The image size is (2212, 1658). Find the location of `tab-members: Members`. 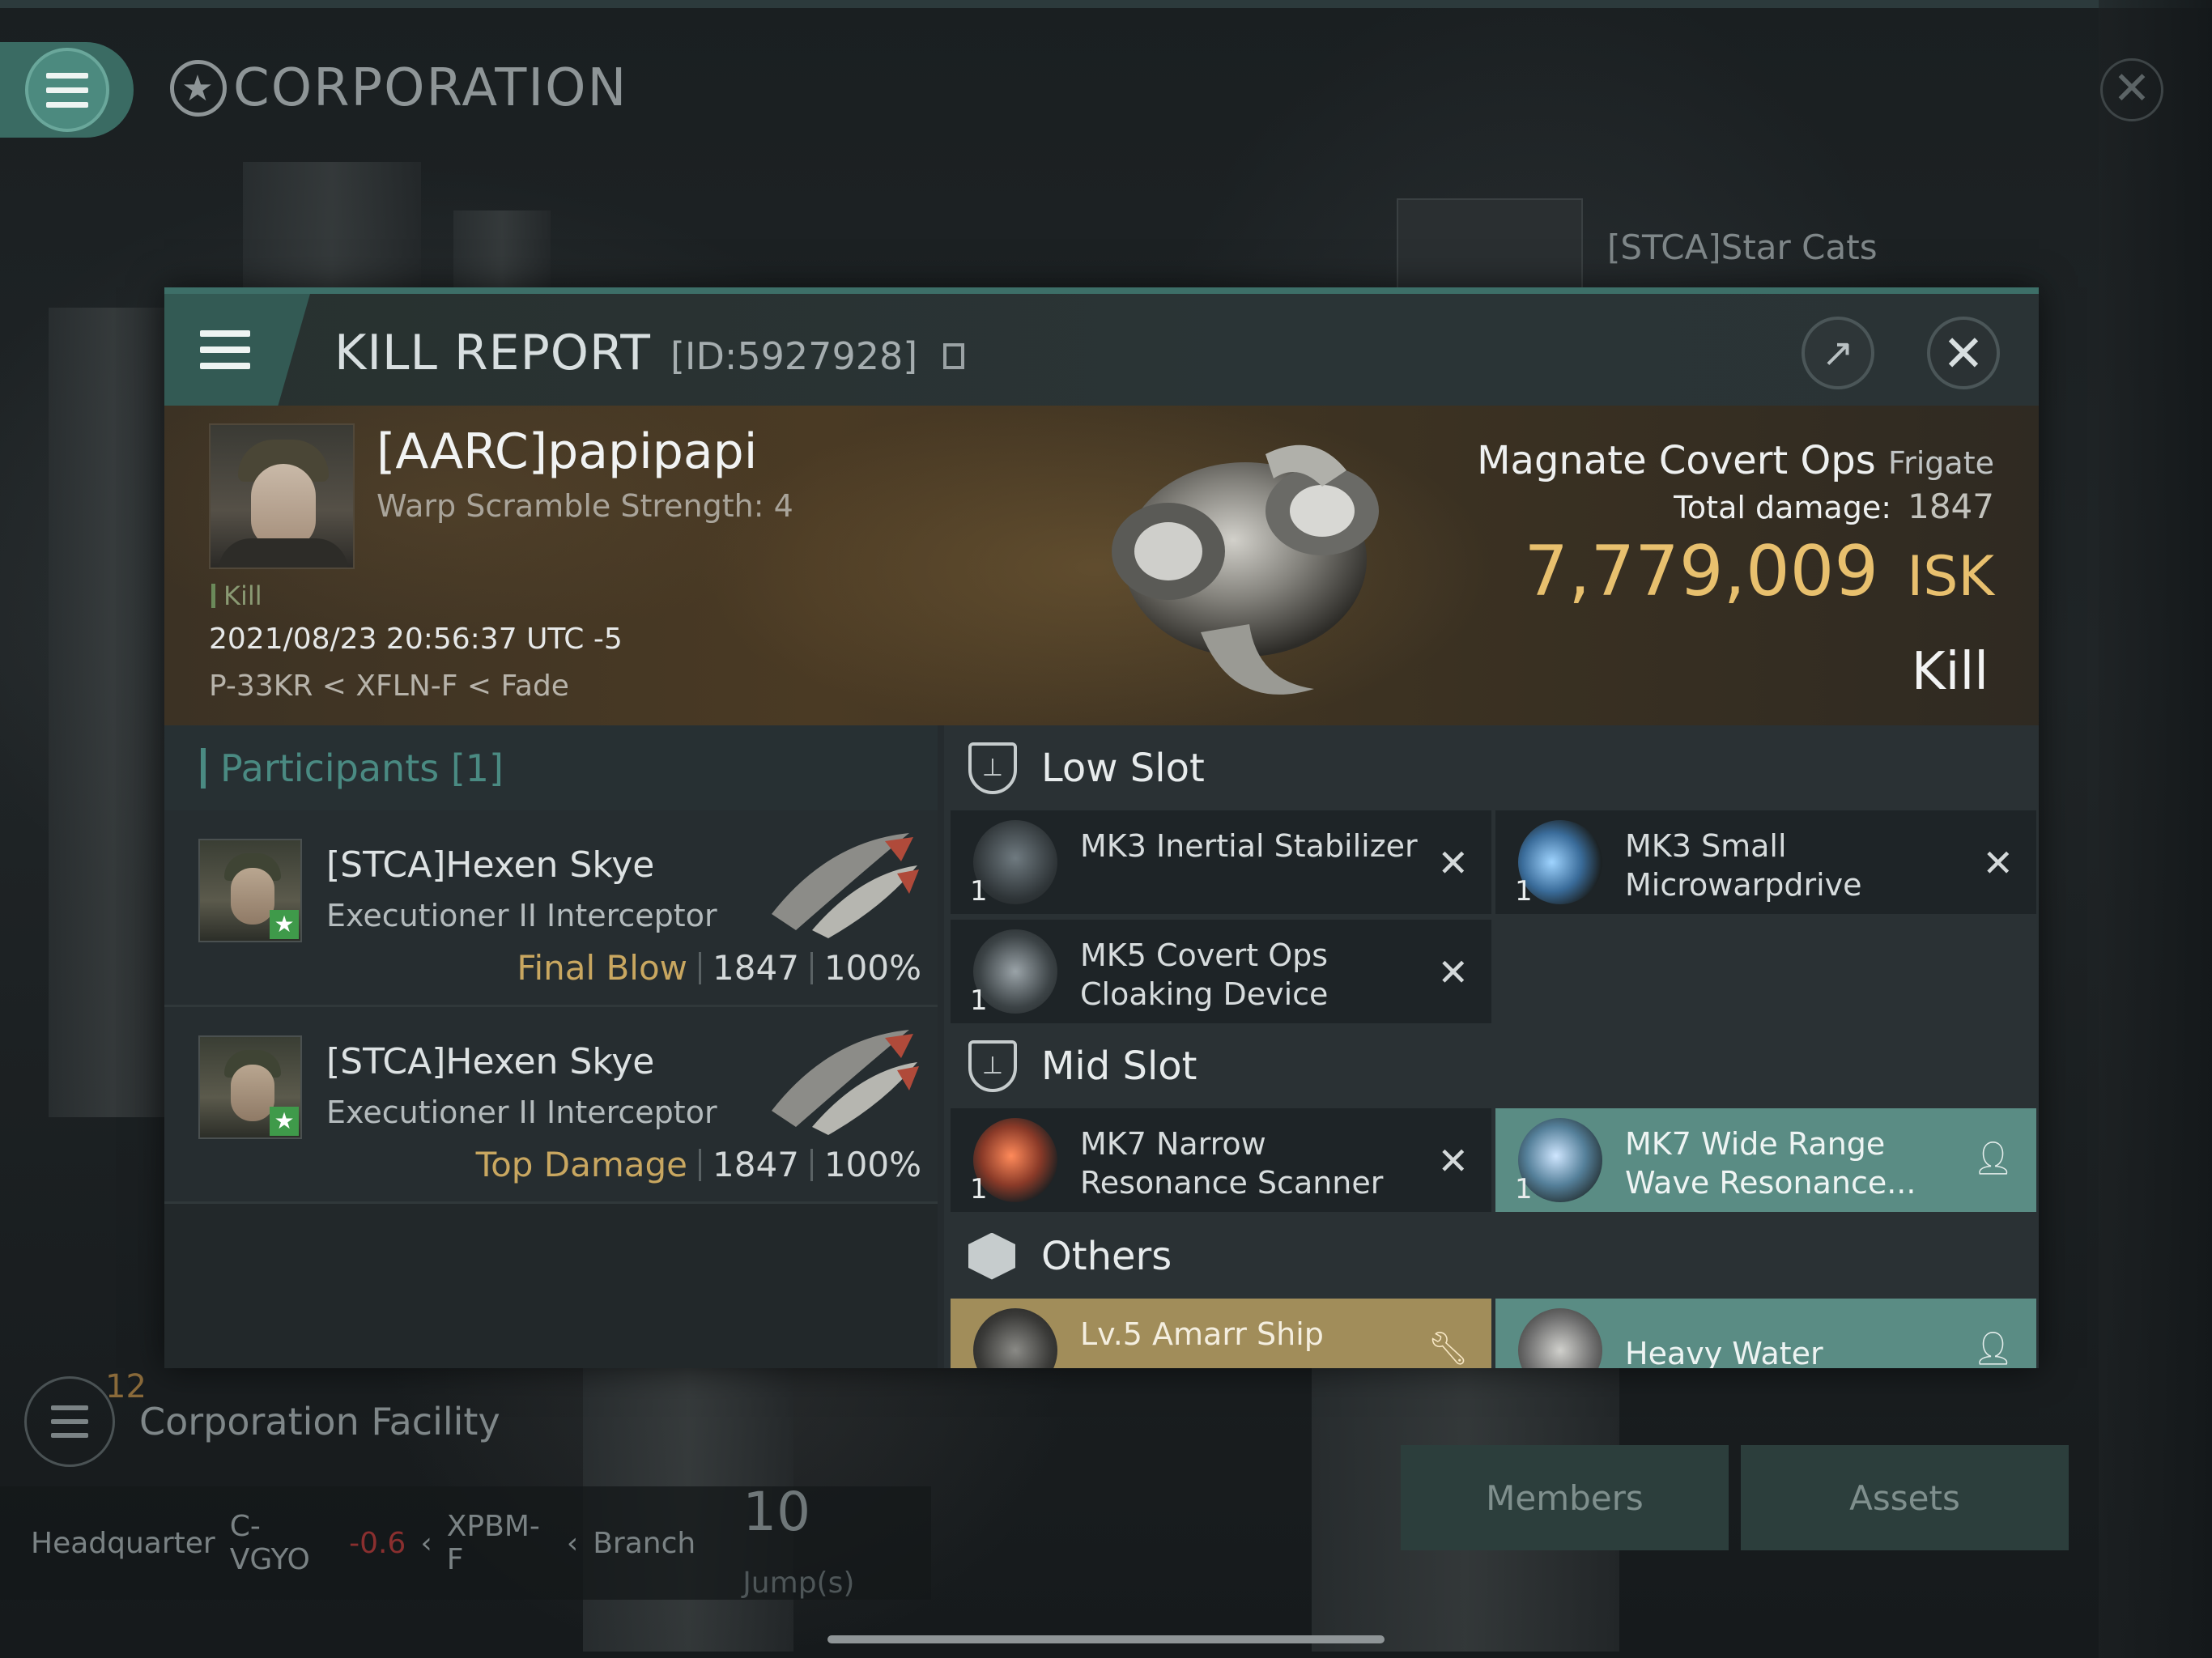

tab-members: Members is located at coordinates (1565, 1497).